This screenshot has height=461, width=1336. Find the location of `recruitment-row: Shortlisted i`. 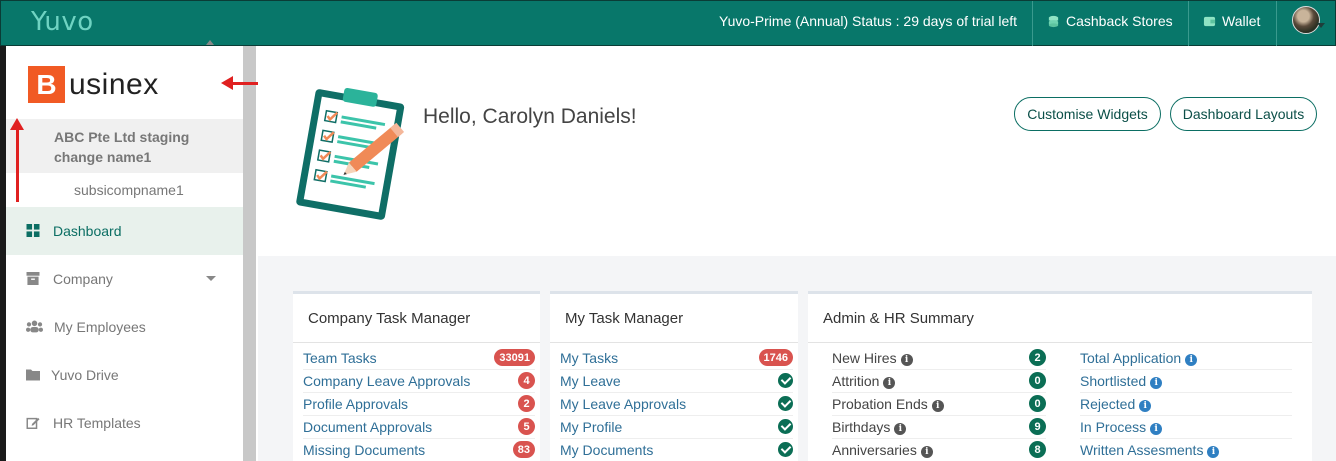

recruitment-row: Shortlisted i is located at coordinates (1186, 381).